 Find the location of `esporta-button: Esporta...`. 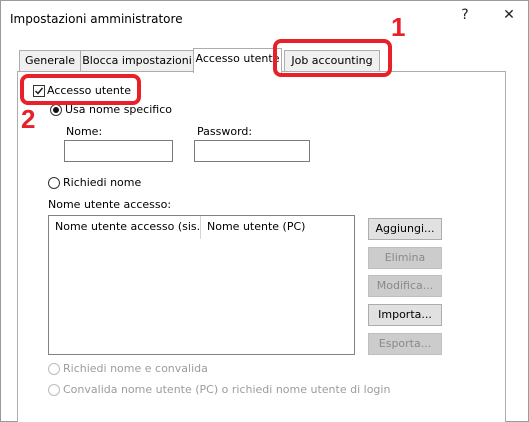

esporta-button: Esporta... is located at coordinates (405, 344).